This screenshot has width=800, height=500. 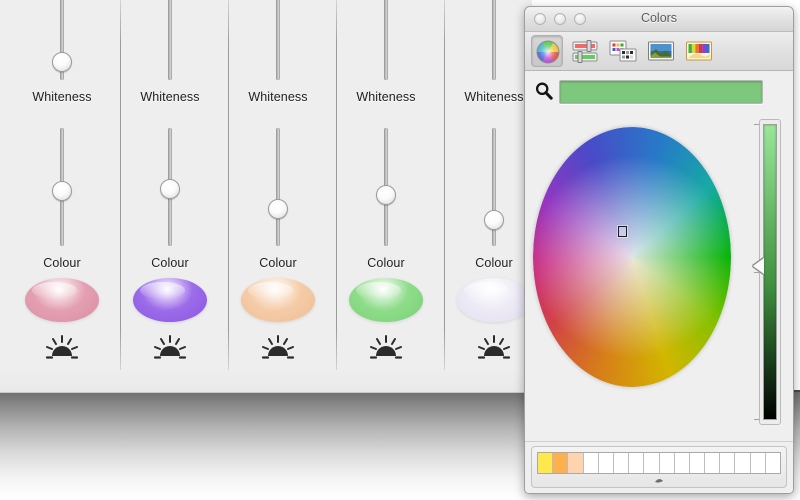 I want to click on brightness-slider, so click(x=767, y=272).